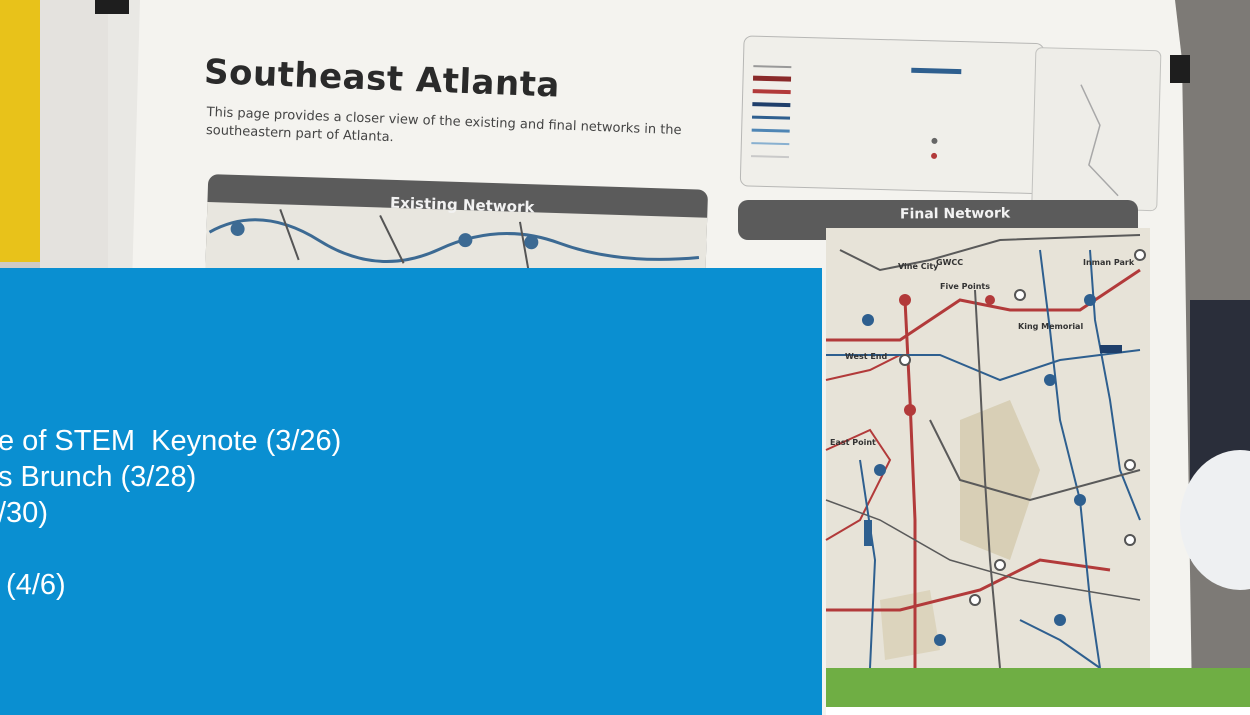 Image resolution: width=1250 pixels, height=715 pixels. Describe the element at coordinates (171, 441) in the screenshot. I see `event-line: e of STEM Keynote (3/26)` at that location.